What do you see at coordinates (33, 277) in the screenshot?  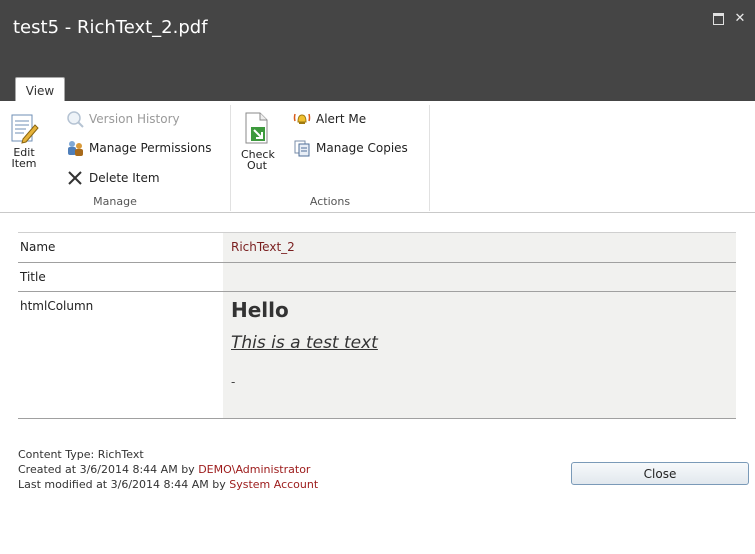 I see `title-label: Title` at bounding box center [33, 277].